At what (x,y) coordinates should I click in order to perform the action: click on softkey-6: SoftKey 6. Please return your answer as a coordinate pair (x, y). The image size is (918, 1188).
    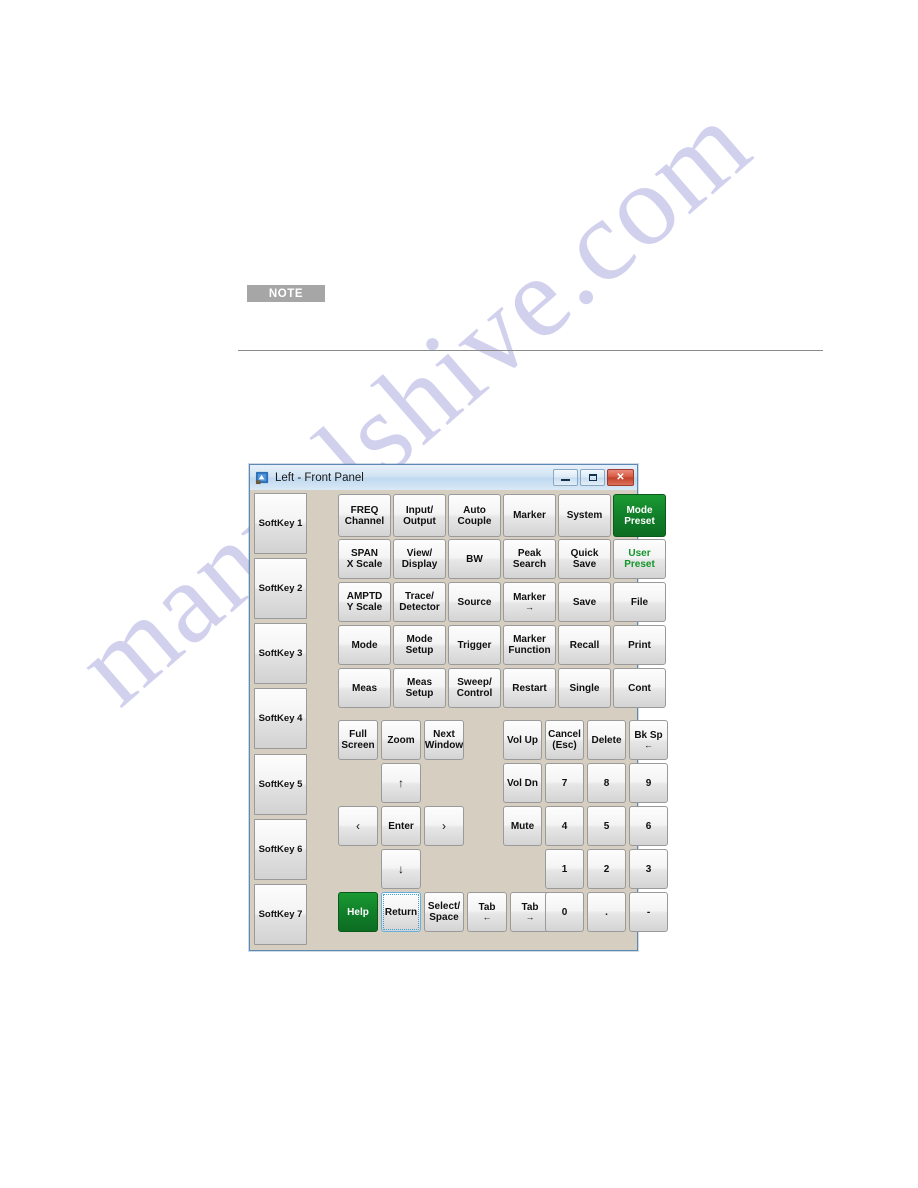
    Looking at the image, I should click on (280, 849).